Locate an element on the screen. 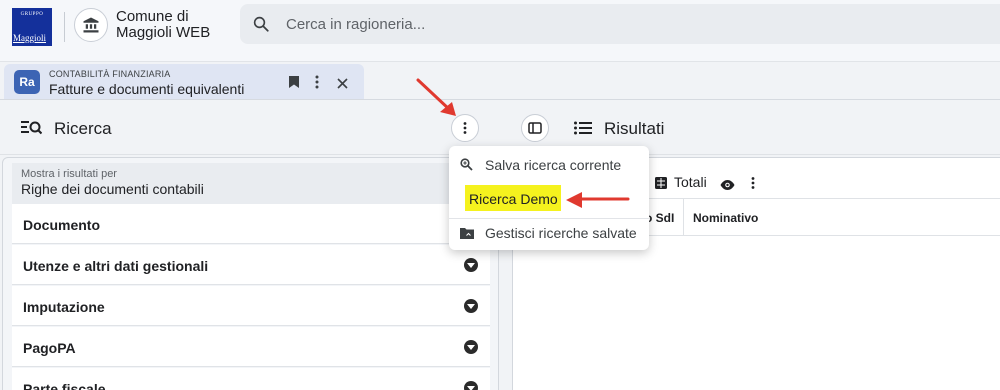  municipality-icon is located at coordinates (91, 25).